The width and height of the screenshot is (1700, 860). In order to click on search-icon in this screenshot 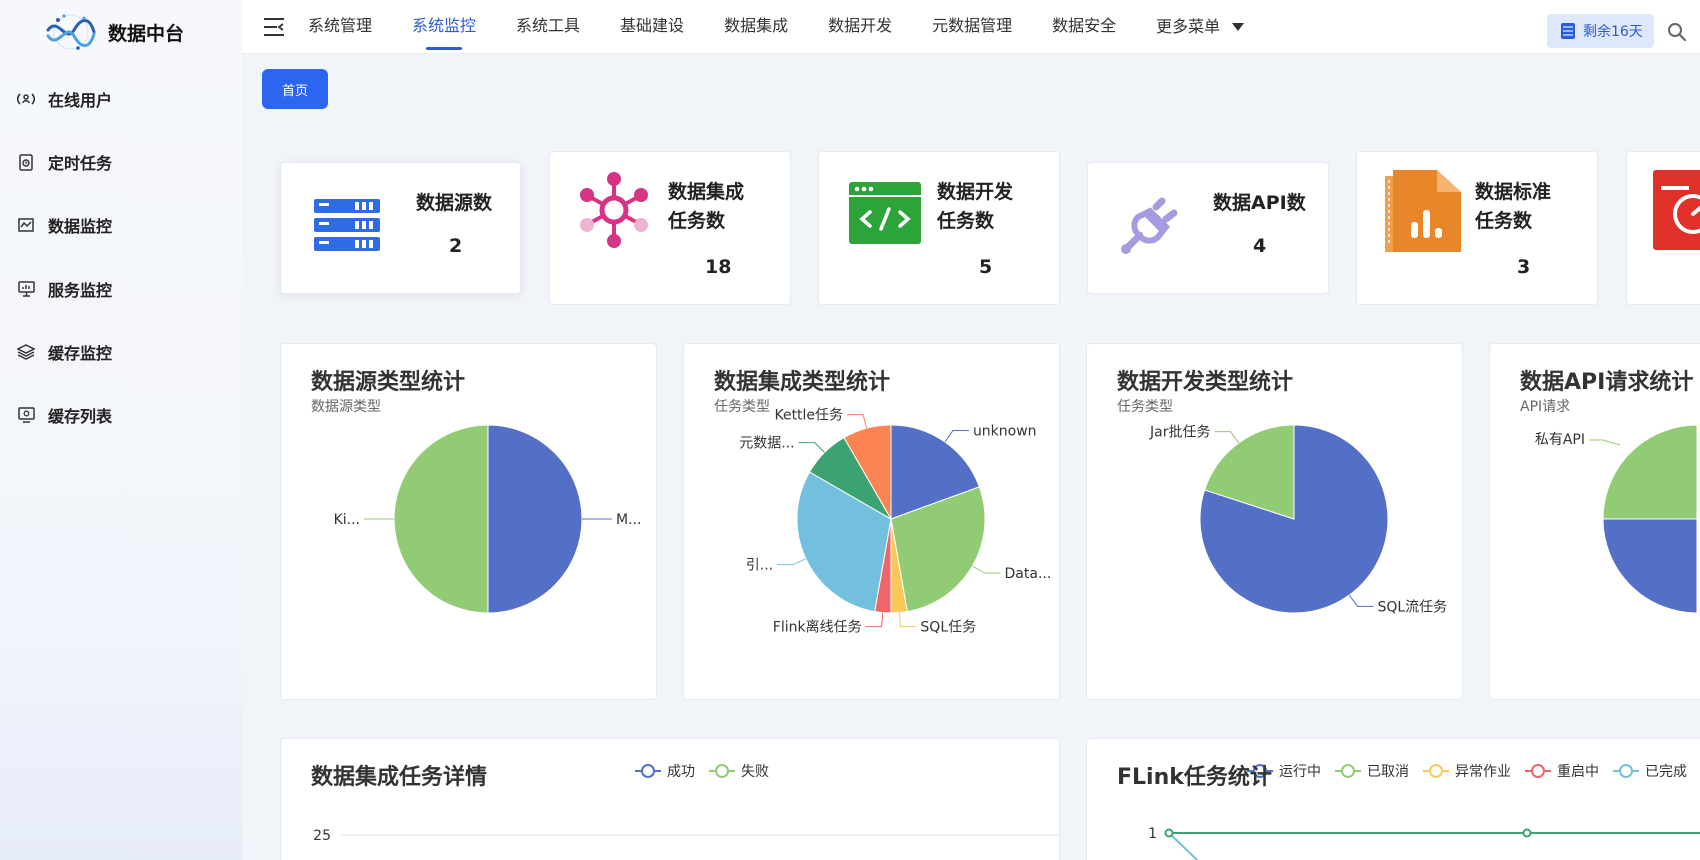, I will do `click(1677, 32)`.